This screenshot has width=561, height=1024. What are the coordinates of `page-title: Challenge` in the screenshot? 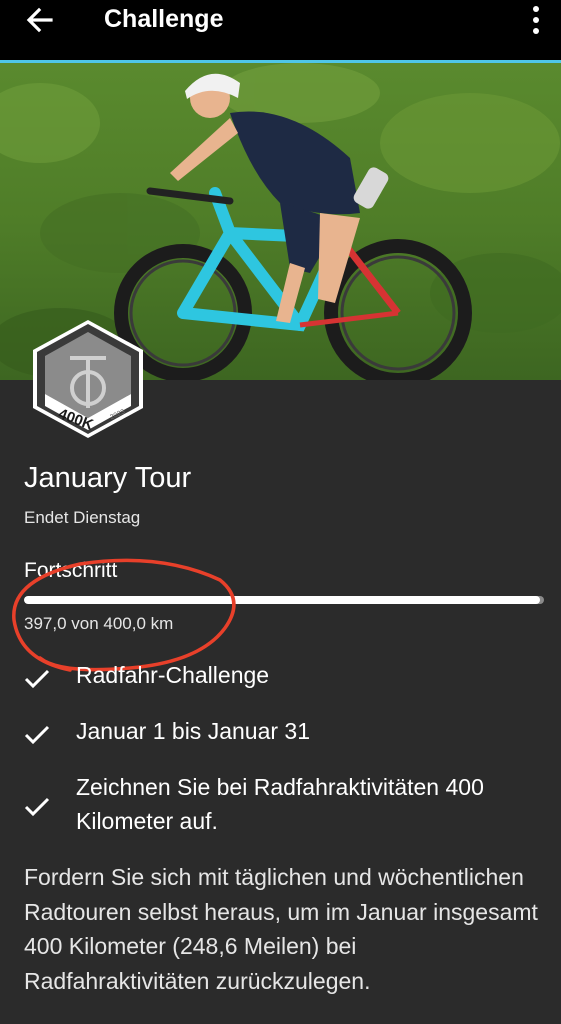 It's located at (164, 19).